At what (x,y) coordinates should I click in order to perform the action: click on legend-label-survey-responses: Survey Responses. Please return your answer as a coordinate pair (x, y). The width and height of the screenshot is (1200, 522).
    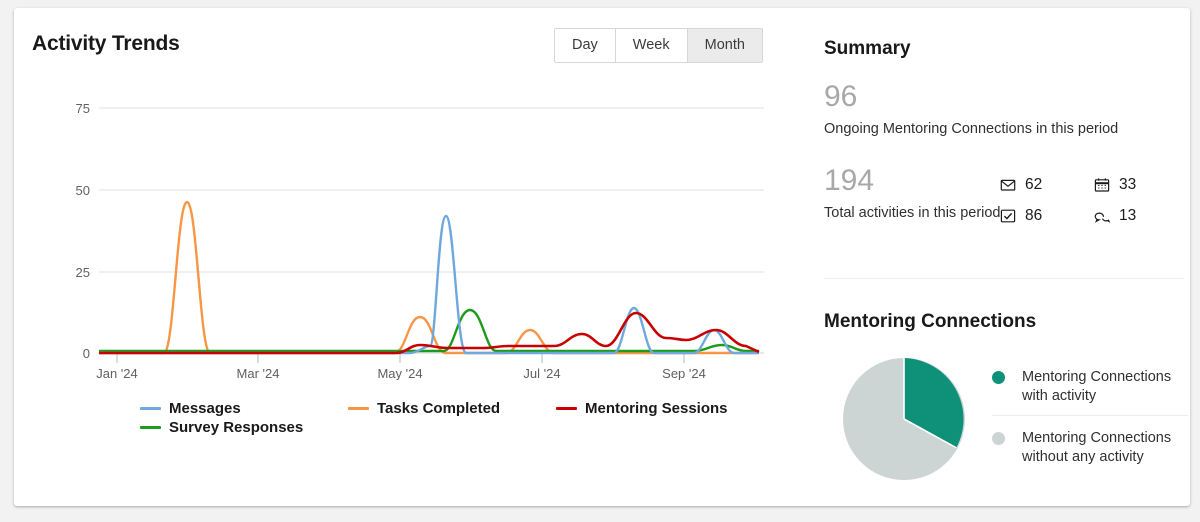
    Looking at the image, I should click on (236, 427).